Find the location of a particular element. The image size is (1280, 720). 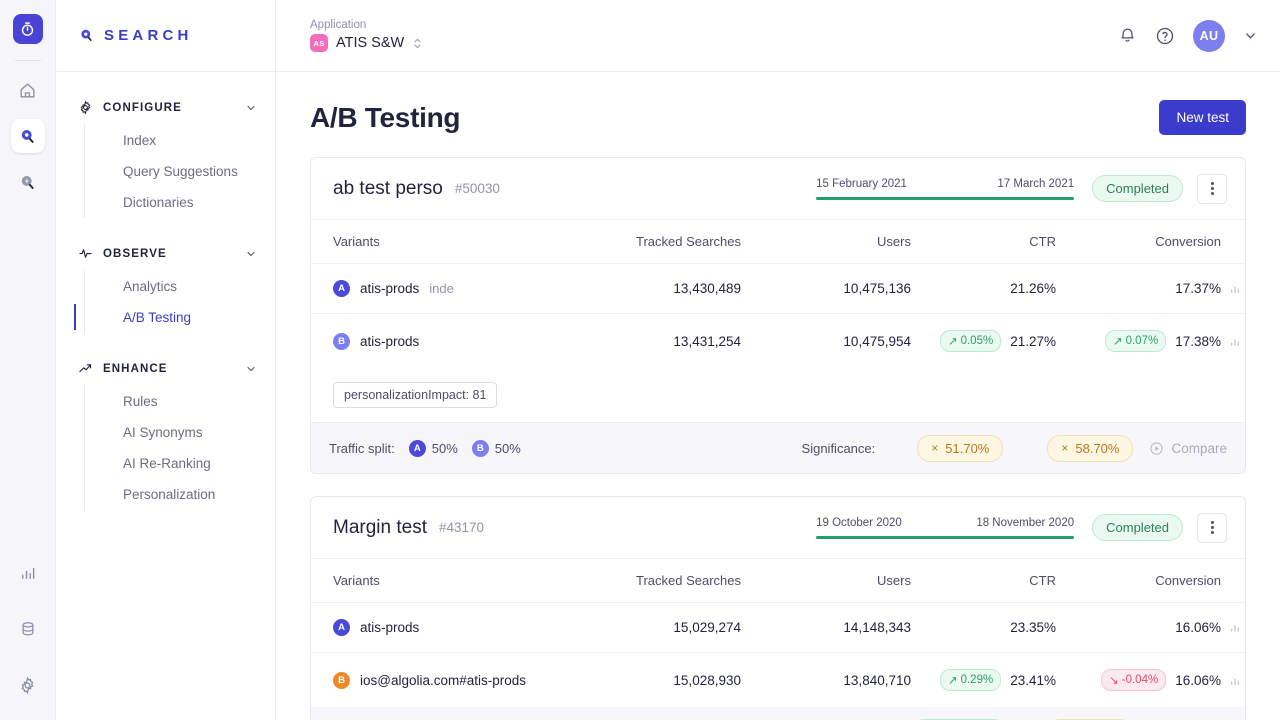

rail-bottom-group is located at coordinates (28, 638).